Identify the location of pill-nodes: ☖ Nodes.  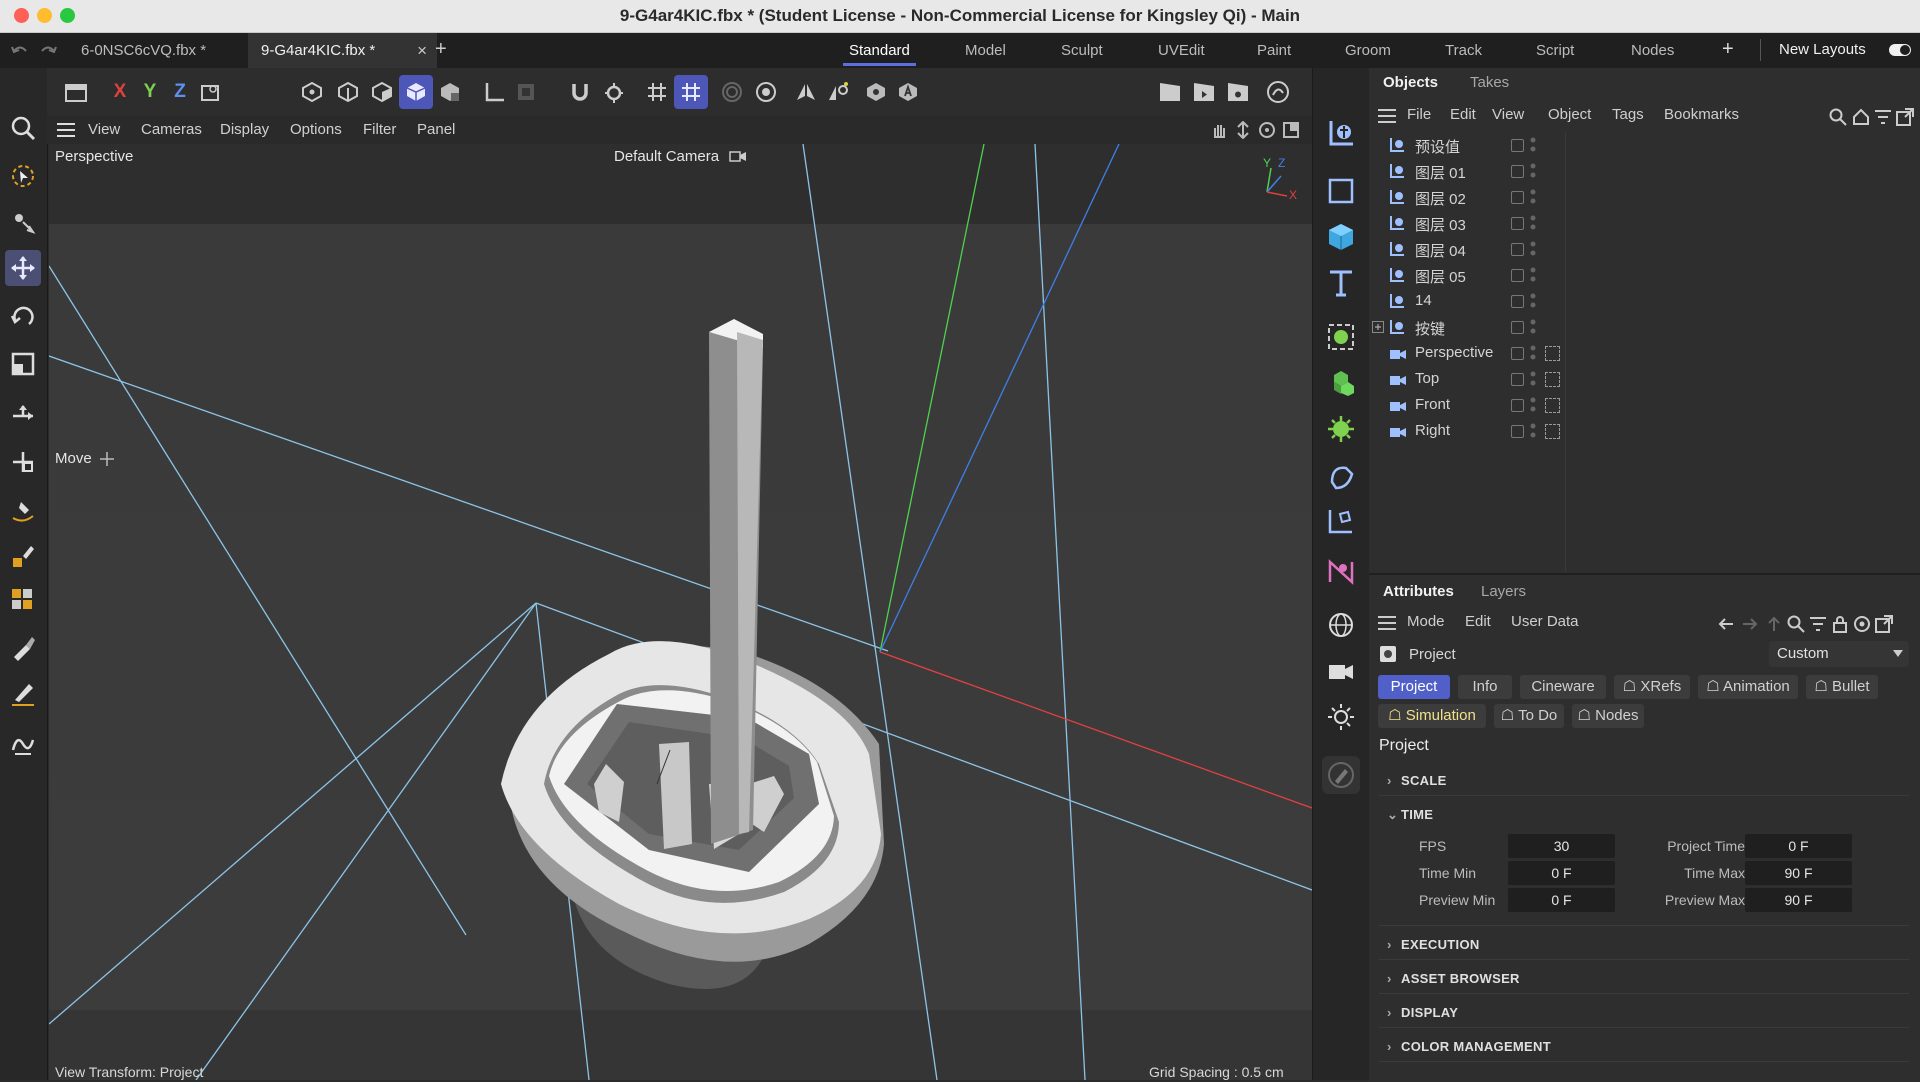
(1608, 716).